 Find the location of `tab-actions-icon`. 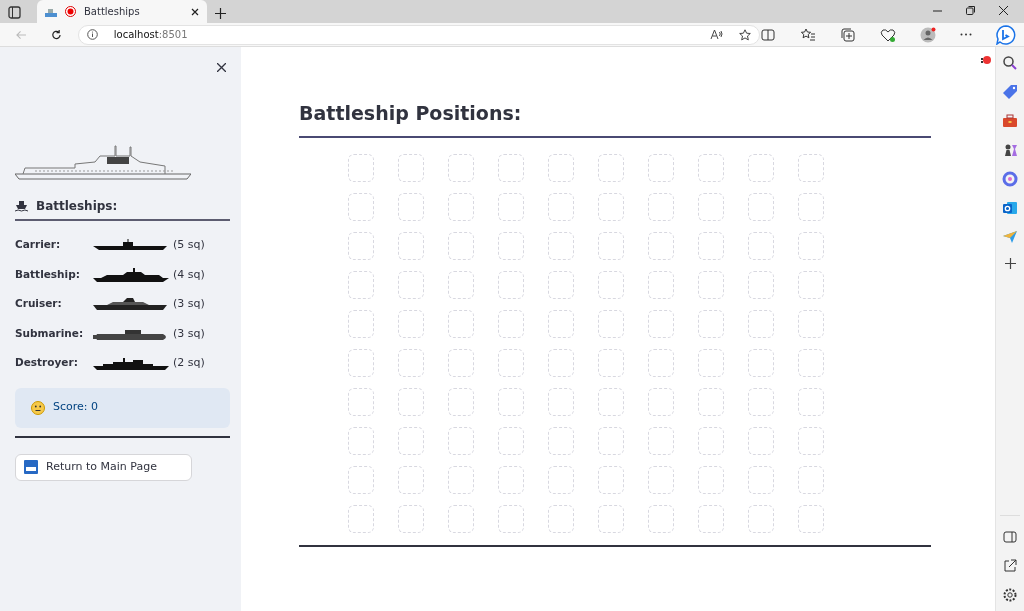

tab-actions-icon is located at coordinates (14, 12).